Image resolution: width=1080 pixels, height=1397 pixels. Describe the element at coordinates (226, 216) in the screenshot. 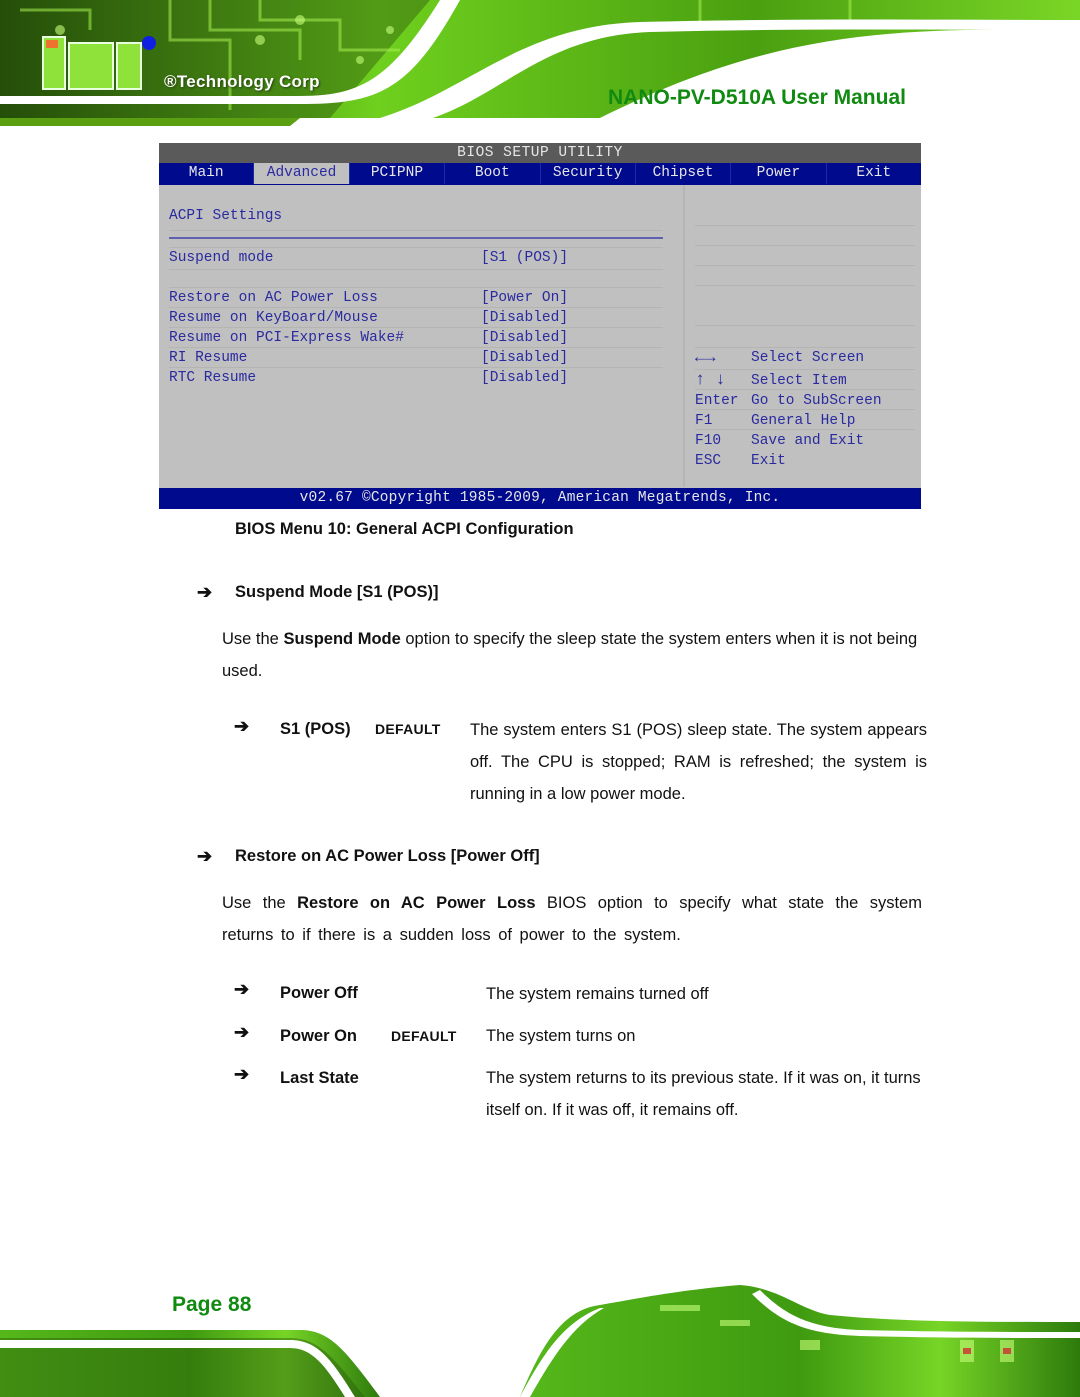

I see `bios-section-title: ACPI Settings` at that location.